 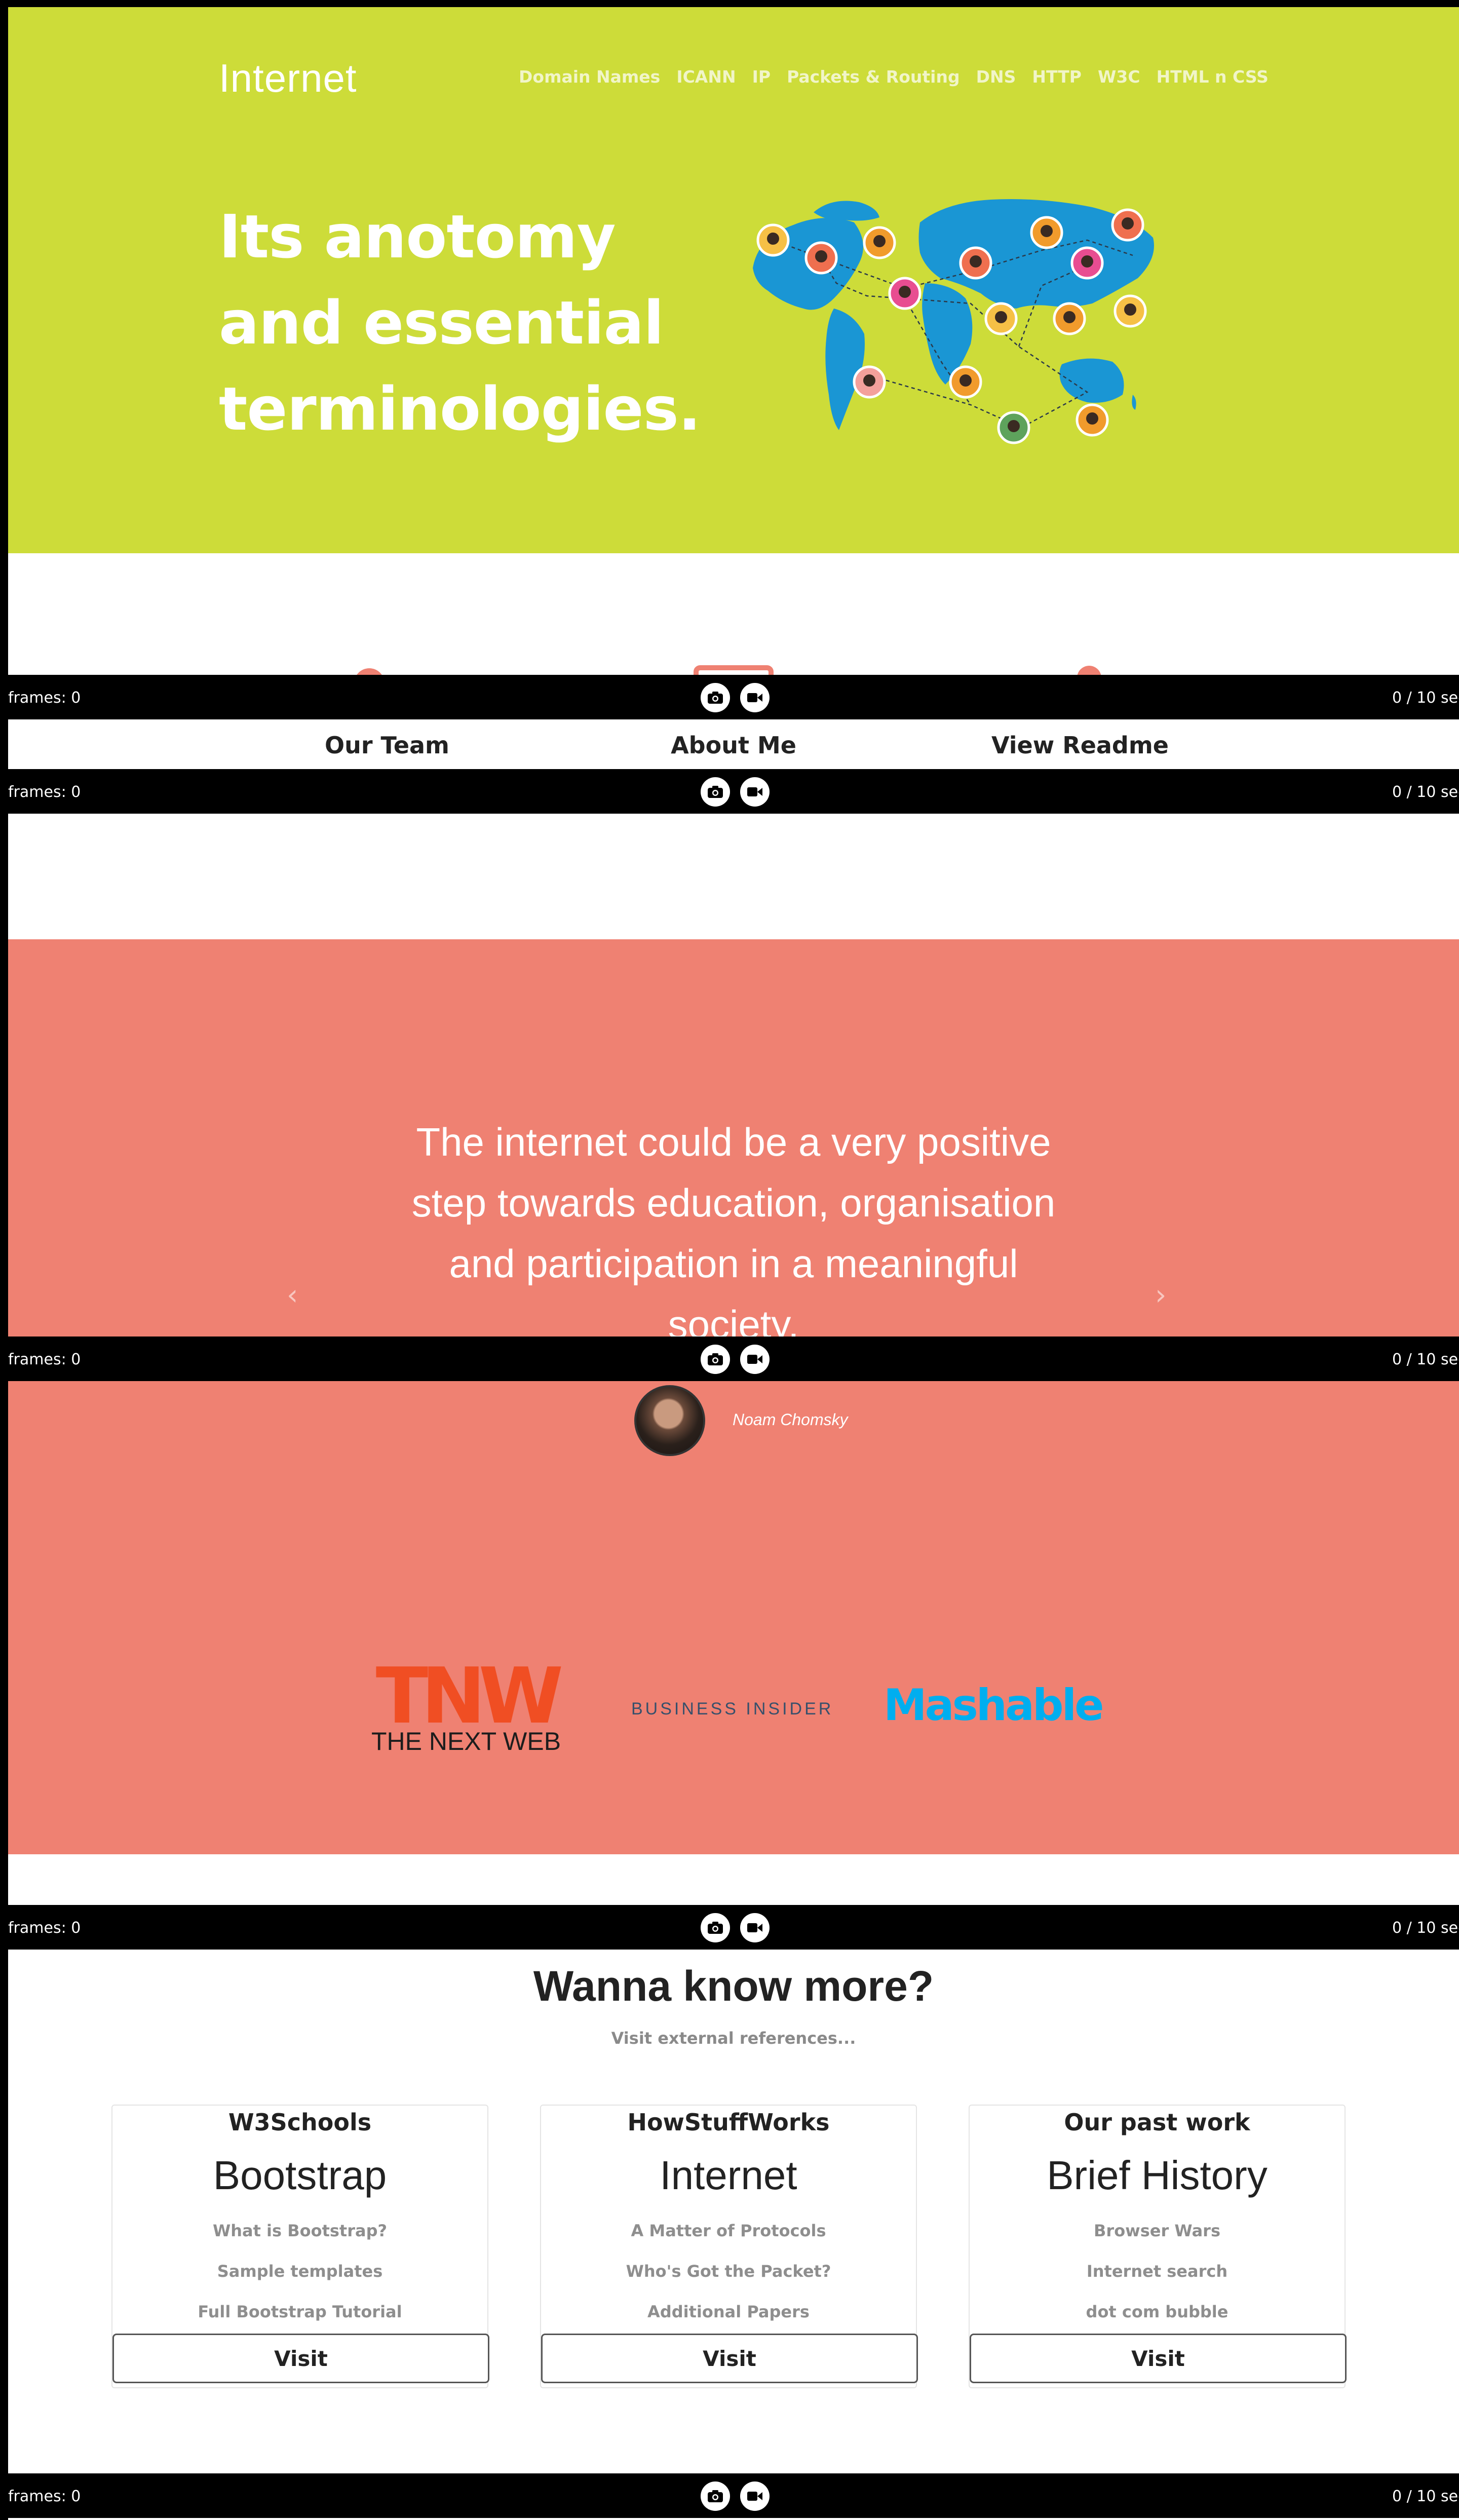 What do you see at coordinates (1158, 2230) in the screenshot?
I see `card-link: Browser Wars` at bounding box center [1158, 2230].